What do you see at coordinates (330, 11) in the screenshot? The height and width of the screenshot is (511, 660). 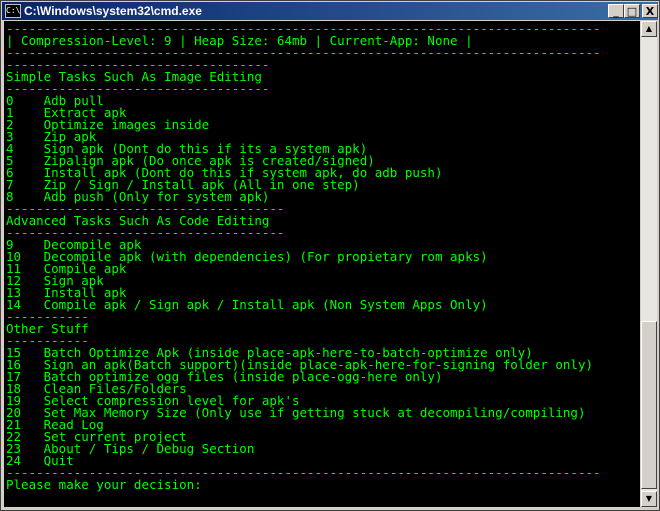 I see `title-bar: C:\ C:\Windows\system32\cmd.exe _ □ X` at bounding box center [330, 11].